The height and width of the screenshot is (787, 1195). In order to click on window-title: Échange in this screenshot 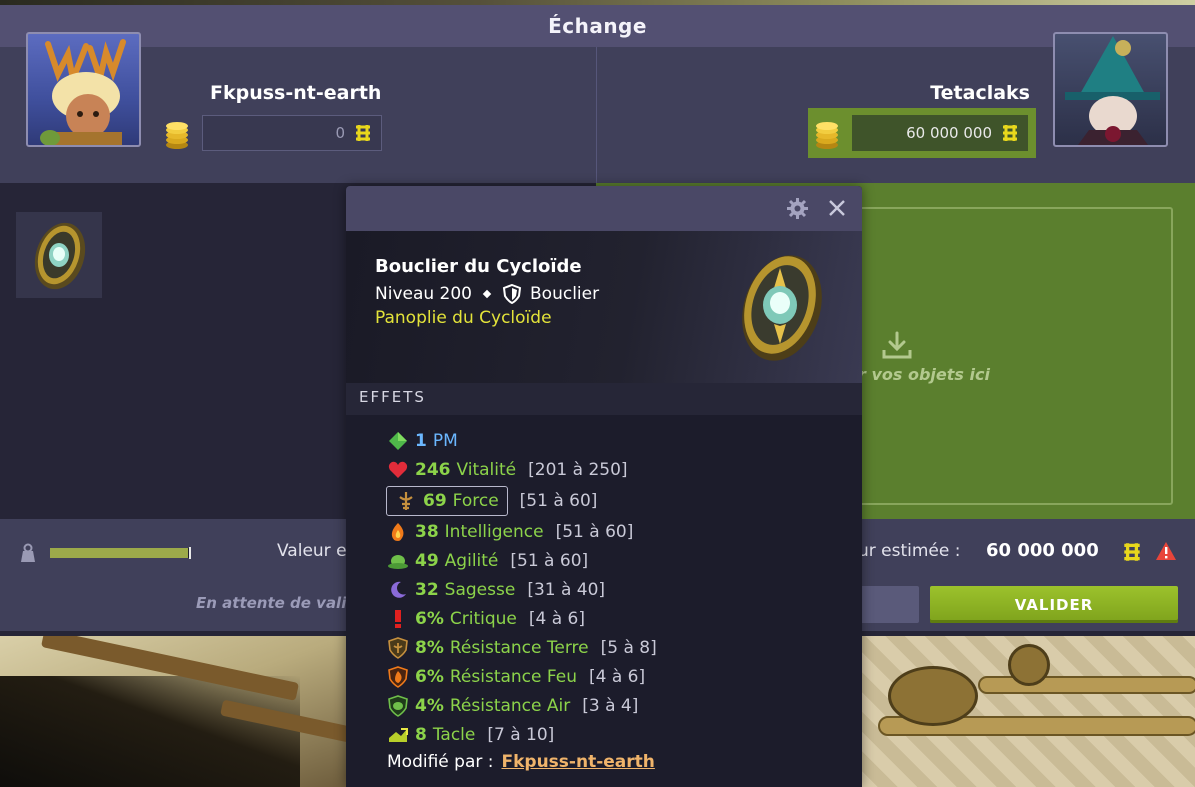, I will do `click(597, 26)`.